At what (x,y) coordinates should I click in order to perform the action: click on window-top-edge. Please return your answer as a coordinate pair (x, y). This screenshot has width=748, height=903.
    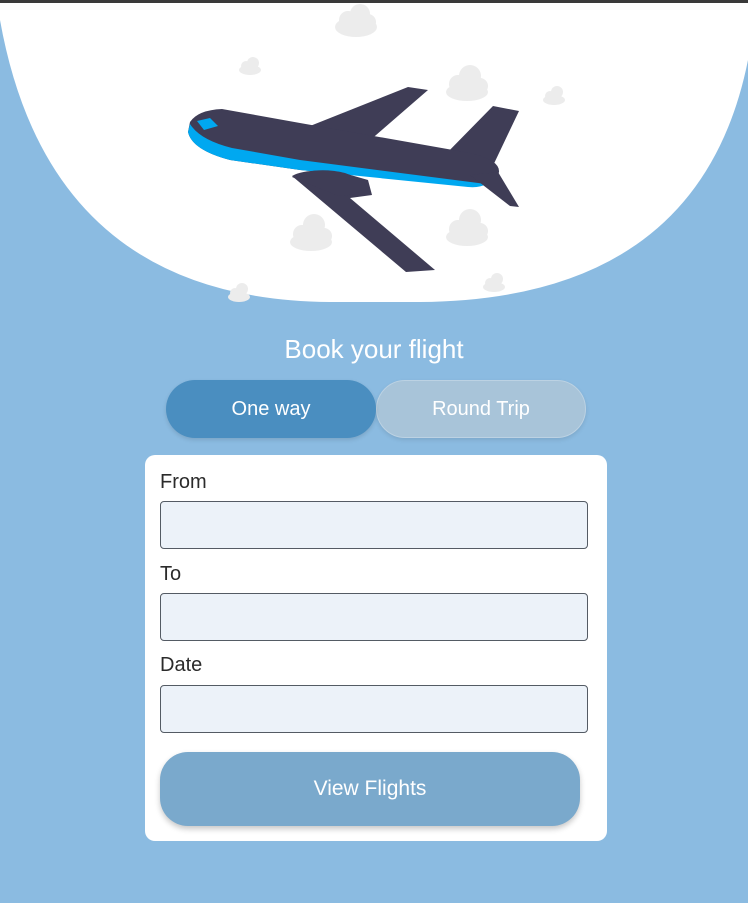
    Looking at the image, I should click on (374, 1).